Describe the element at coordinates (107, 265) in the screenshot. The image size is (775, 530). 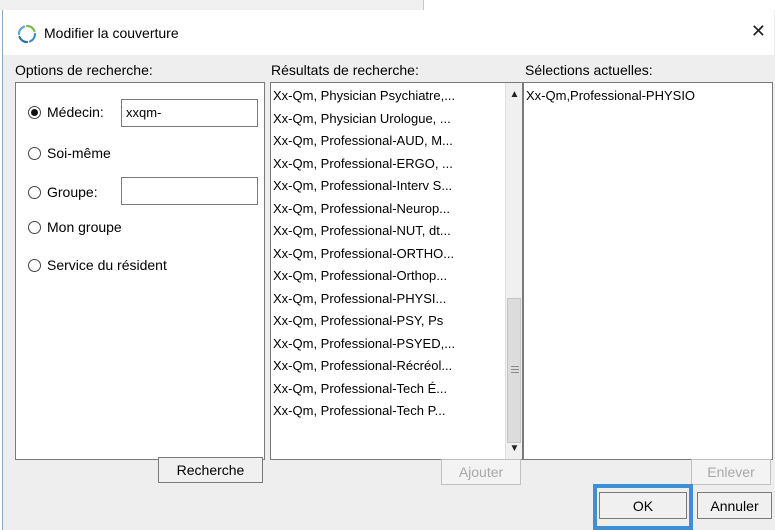
I see `radio-service-label: Service du résident` at that location.